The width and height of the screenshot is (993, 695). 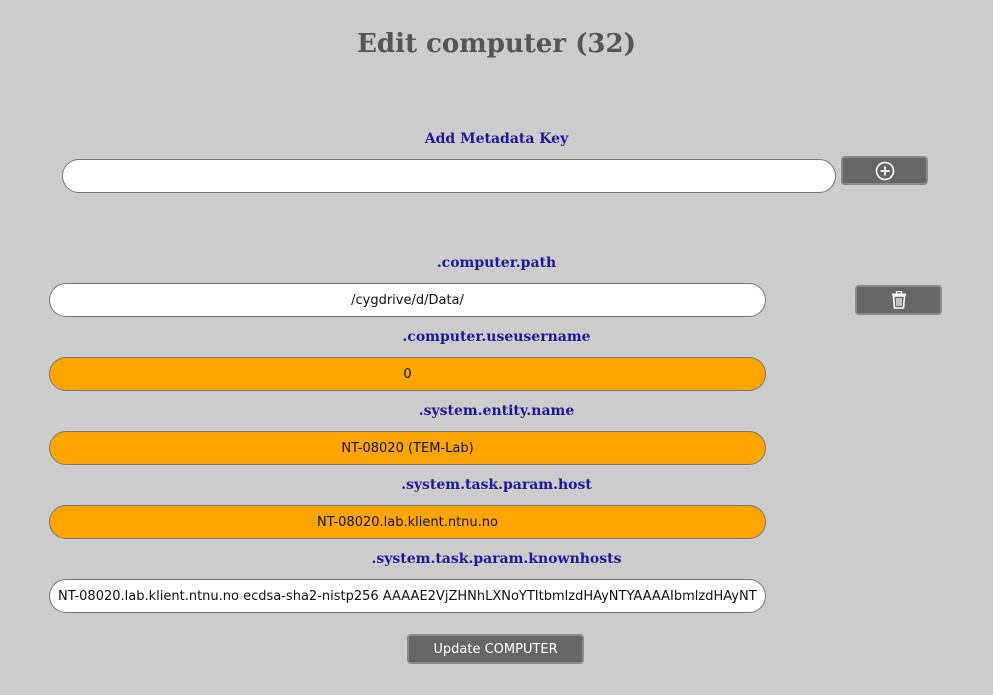 What do you see at coordinates (407, 596) in the screenshot?
I see `field-input-system-task-param-knownhosts` at bounding box center [407, 596].